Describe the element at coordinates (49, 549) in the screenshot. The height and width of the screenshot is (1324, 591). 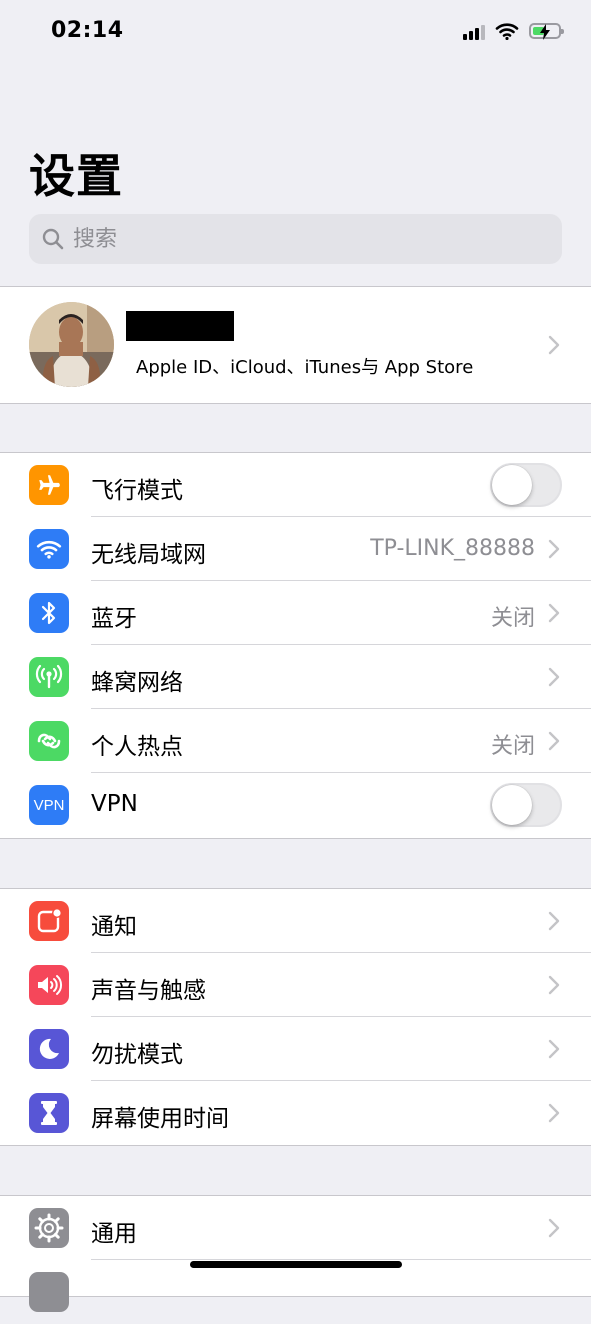
I see `wifi-icon` at that location.